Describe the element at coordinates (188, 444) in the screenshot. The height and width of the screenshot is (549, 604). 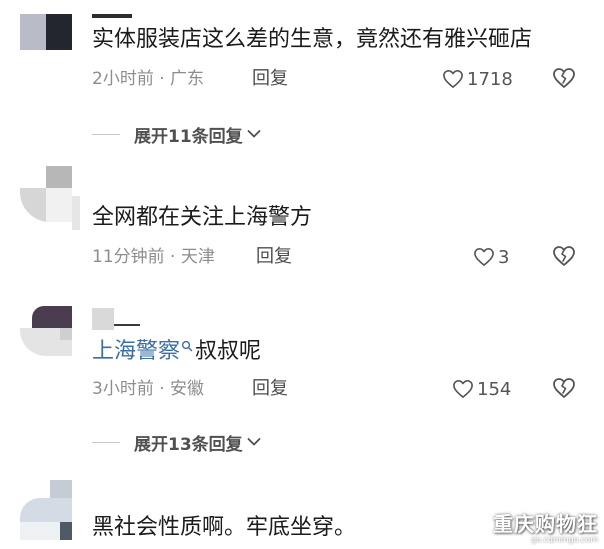
I see `expand-replies-label: 展开13条回复` at that location.